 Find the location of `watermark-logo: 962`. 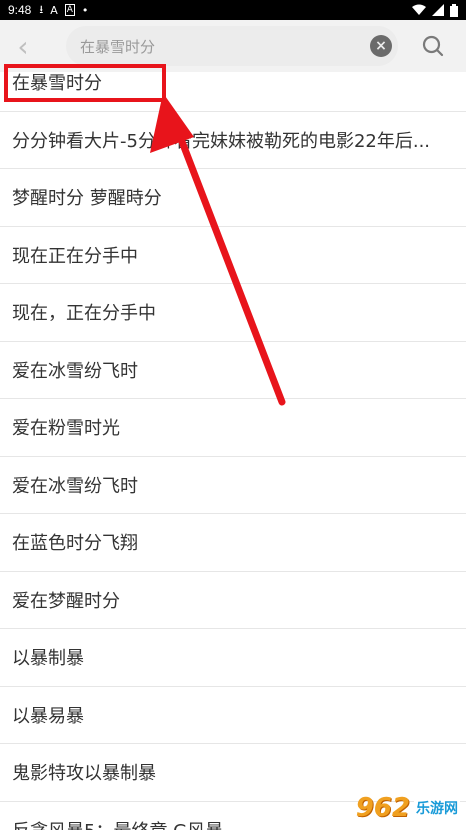

watermark-logo: 962 is located at coordinates (382, 808).